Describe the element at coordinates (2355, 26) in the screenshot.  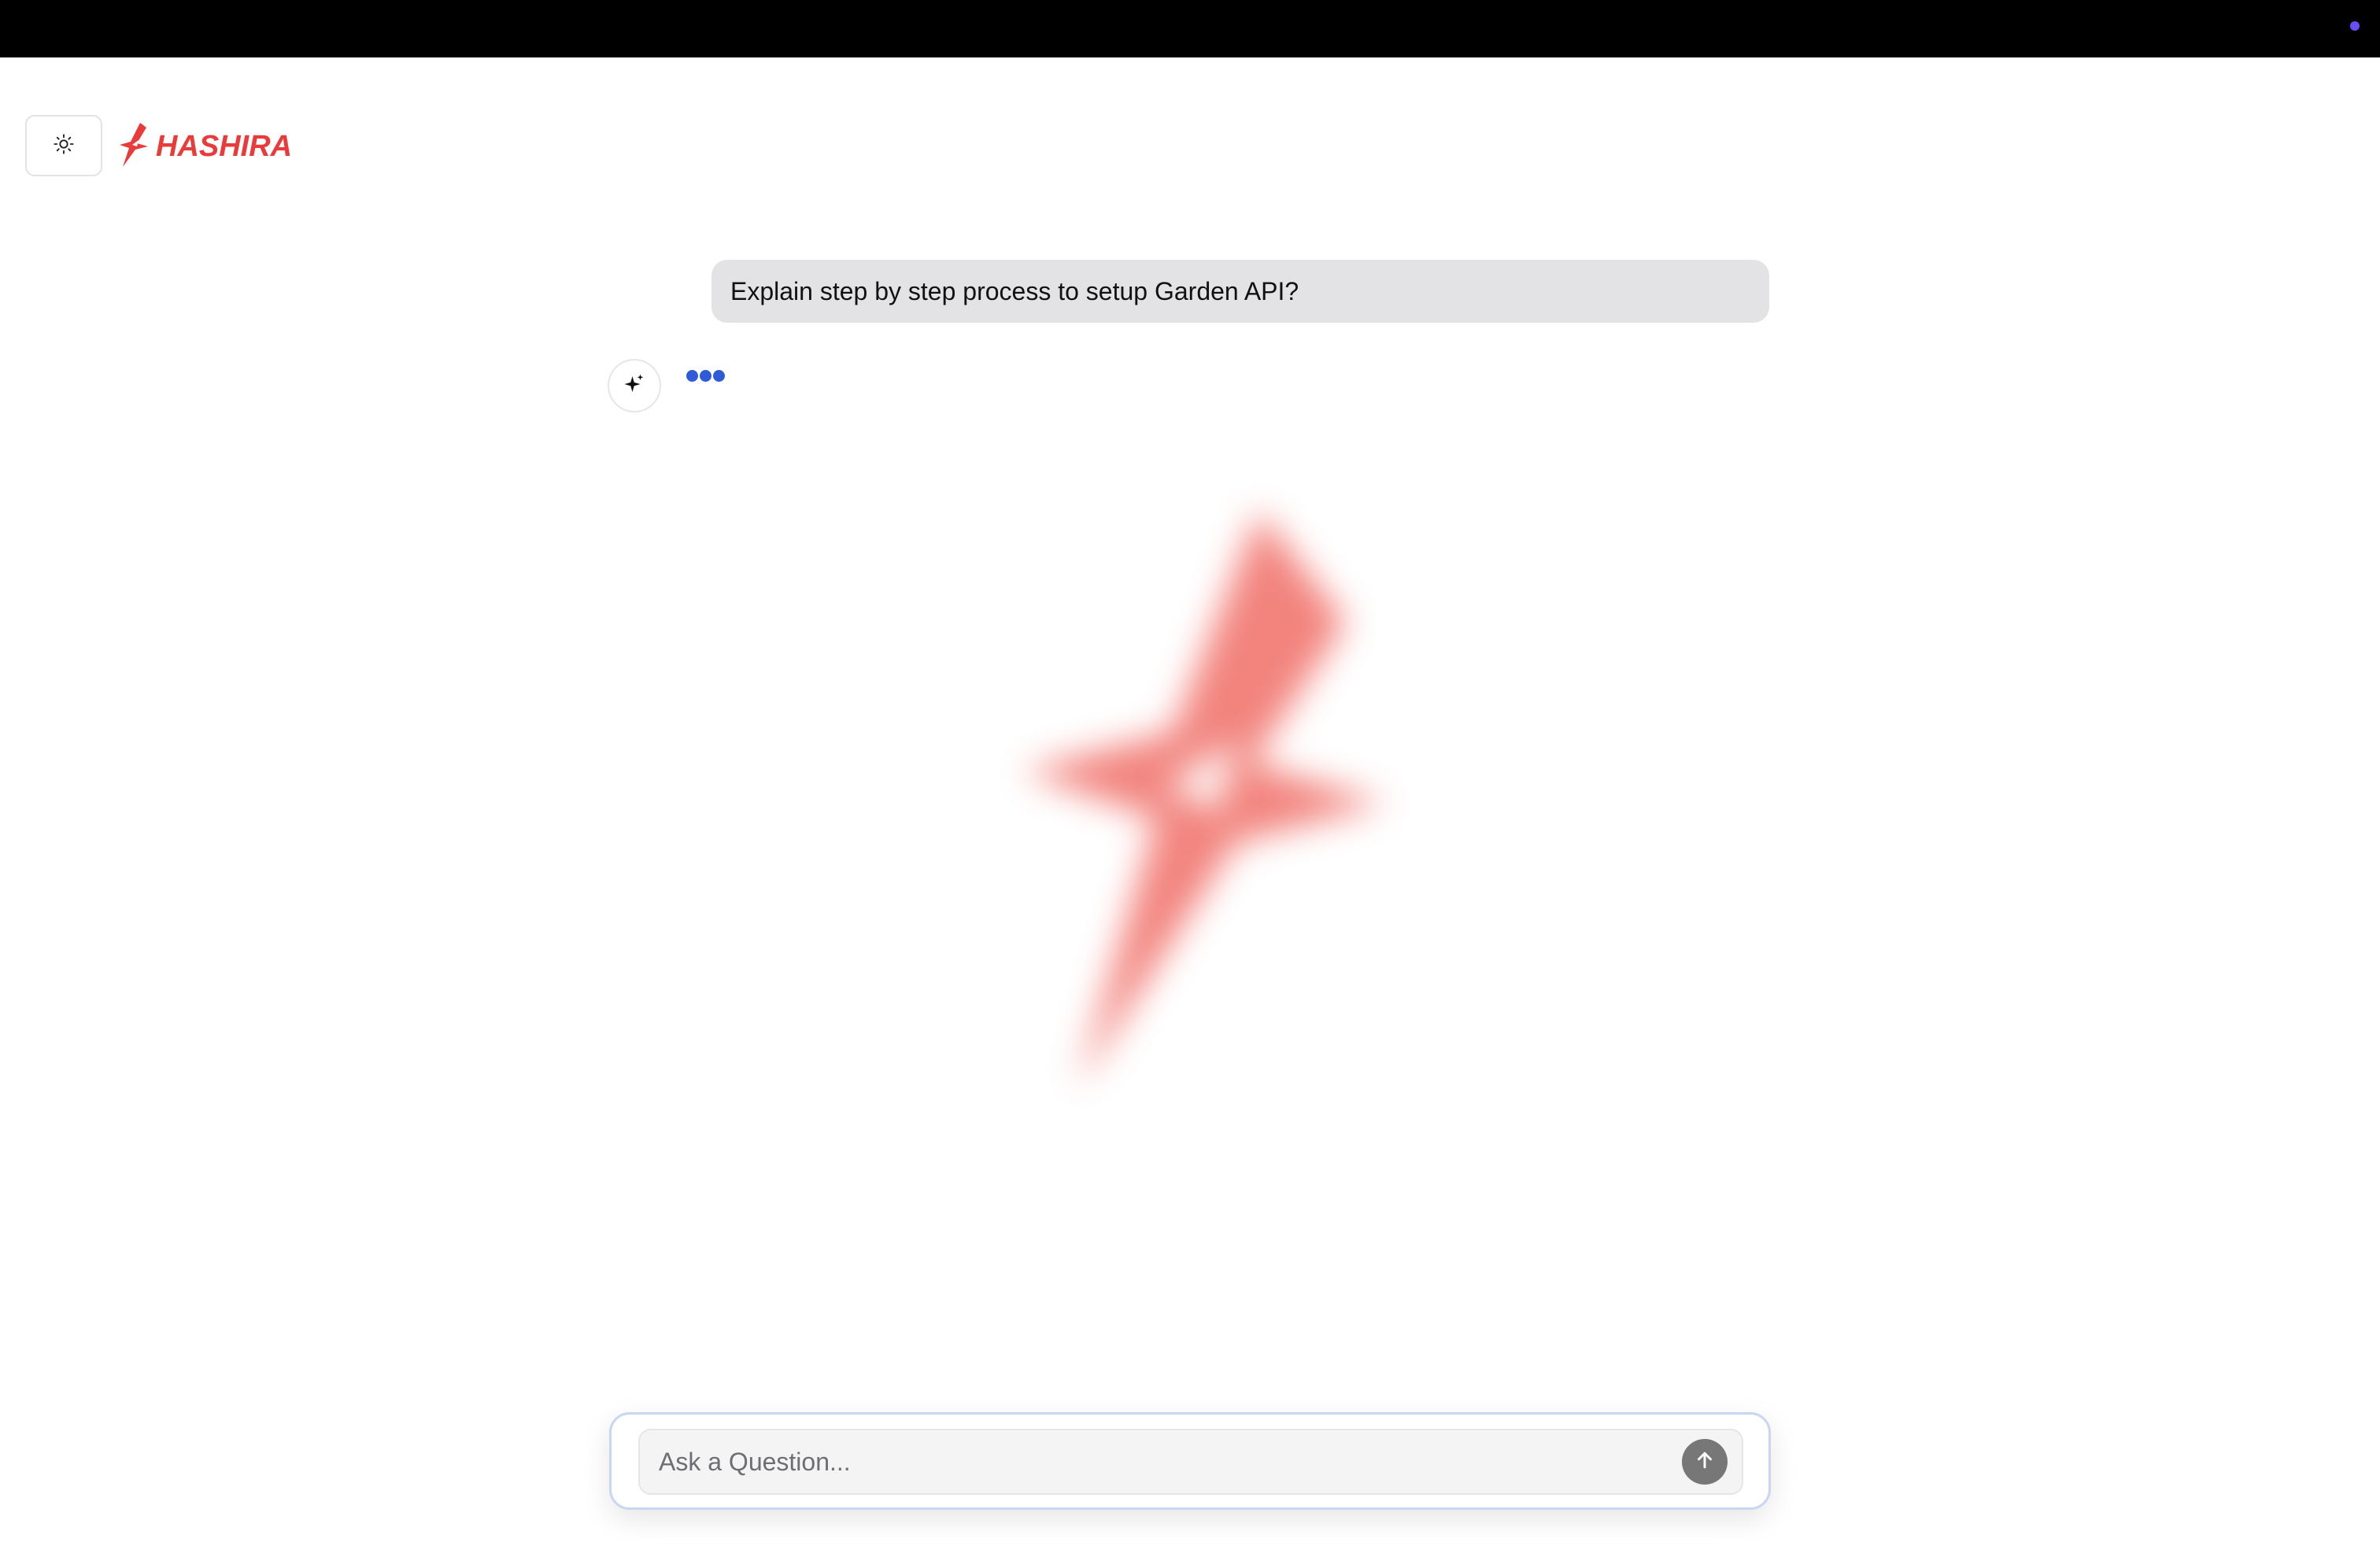
I see `status-dot` at that location.